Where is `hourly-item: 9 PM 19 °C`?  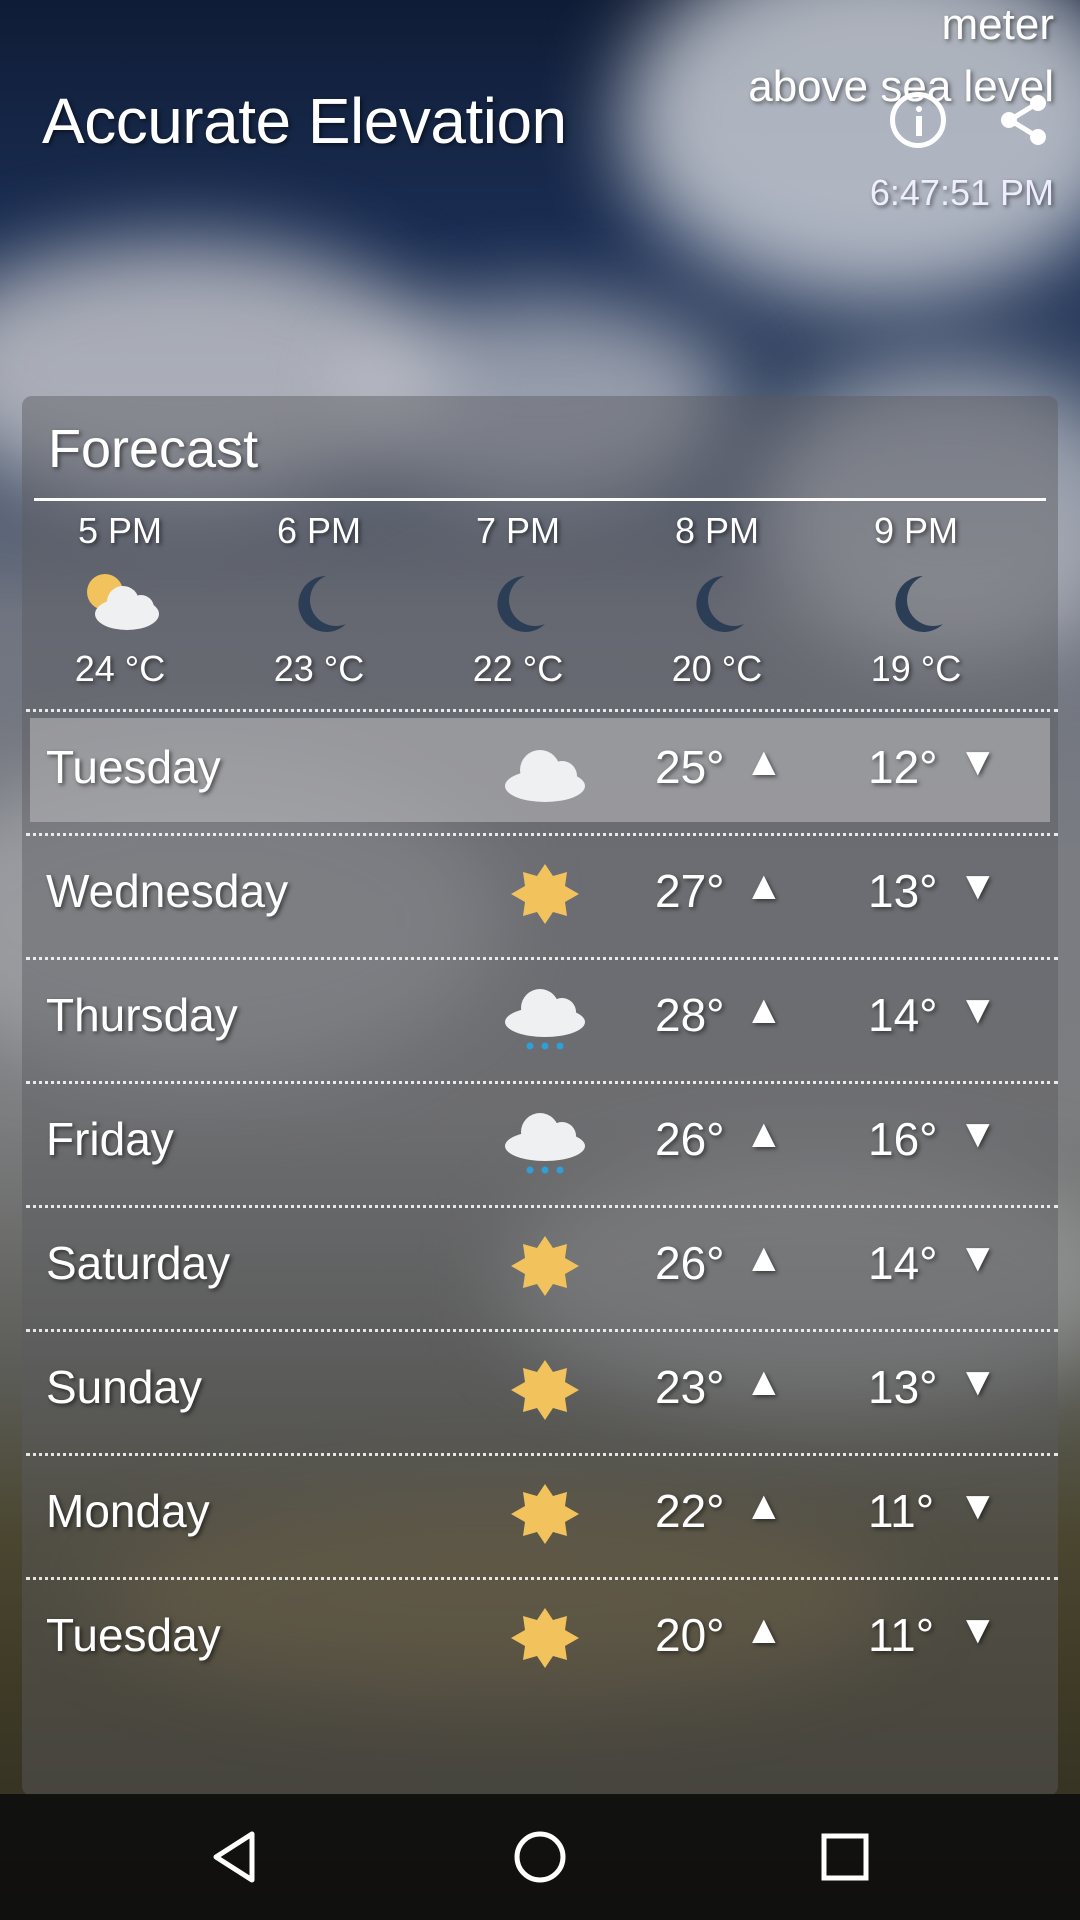 hourly-item: 9 PM 19 °C is located at coordinates (916, 599).